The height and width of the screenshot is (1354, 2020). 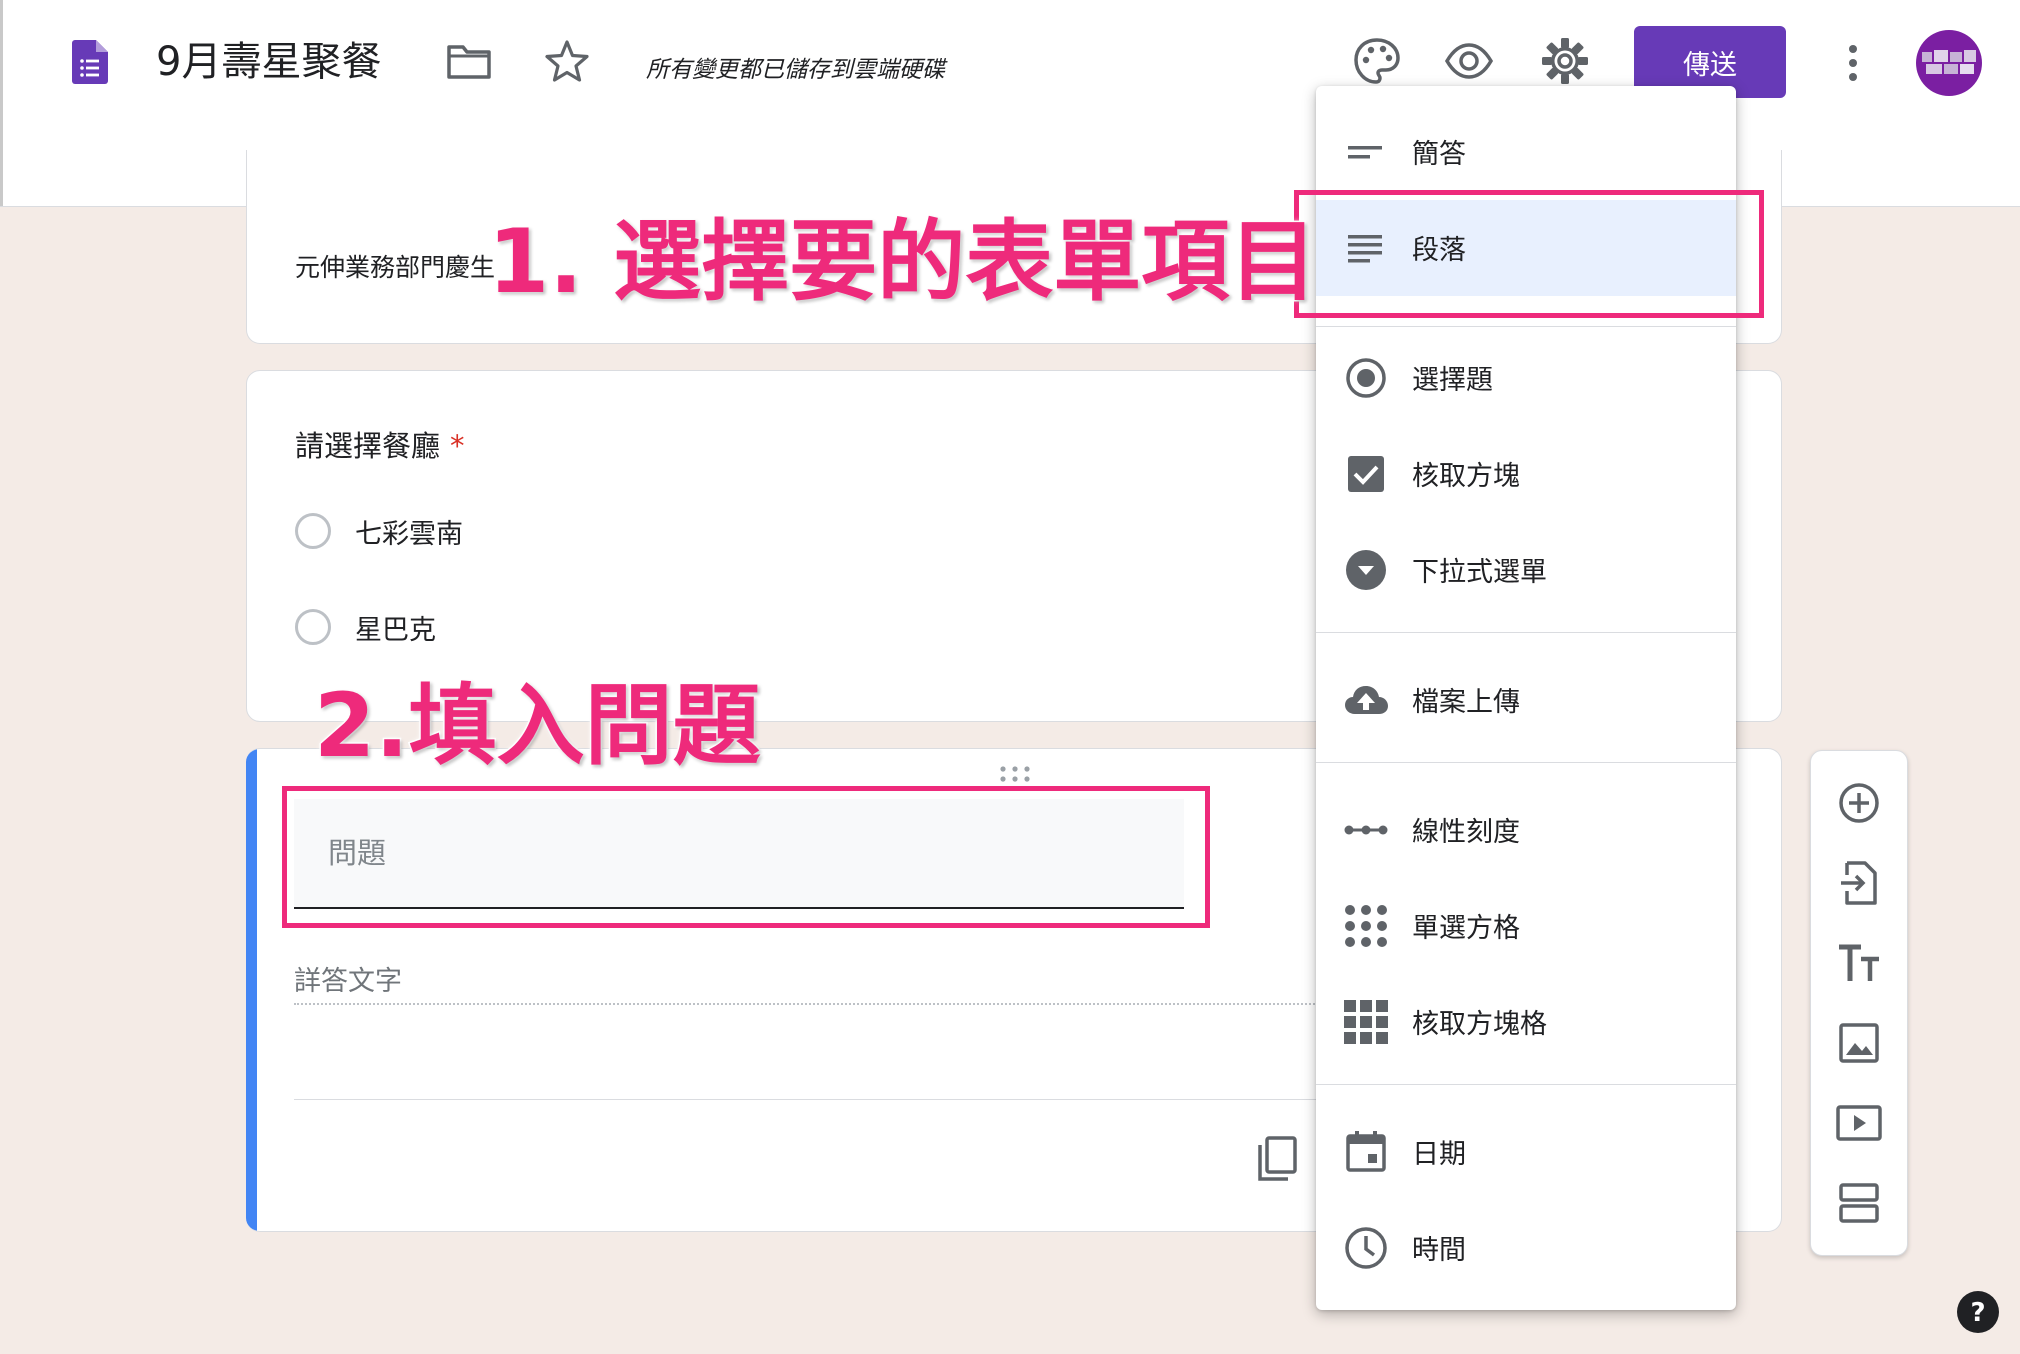 What do you see at coordinates (1366, 1151) in the screenshot?
I see `calendar-icon` at bounding box center [1366, 1151].